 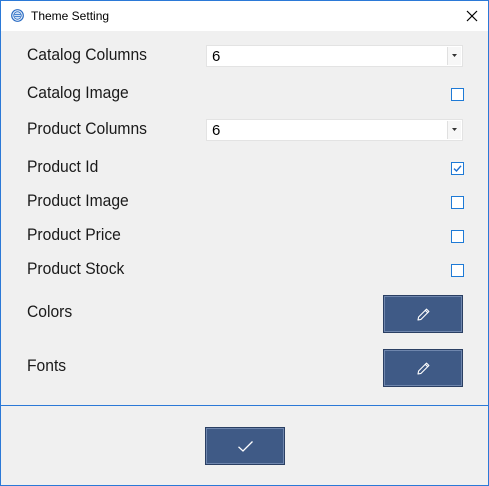 I want to click on confirm-button, so click(x=245, y=446).